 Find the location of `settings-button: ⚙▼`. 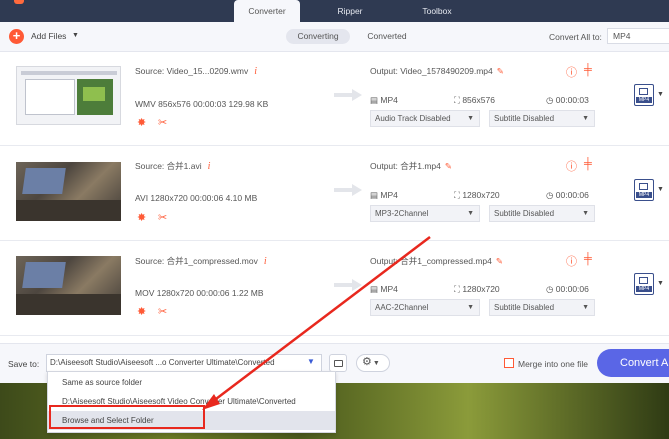

settings-button: ⚙▼ is located at coordinates (373, 363).